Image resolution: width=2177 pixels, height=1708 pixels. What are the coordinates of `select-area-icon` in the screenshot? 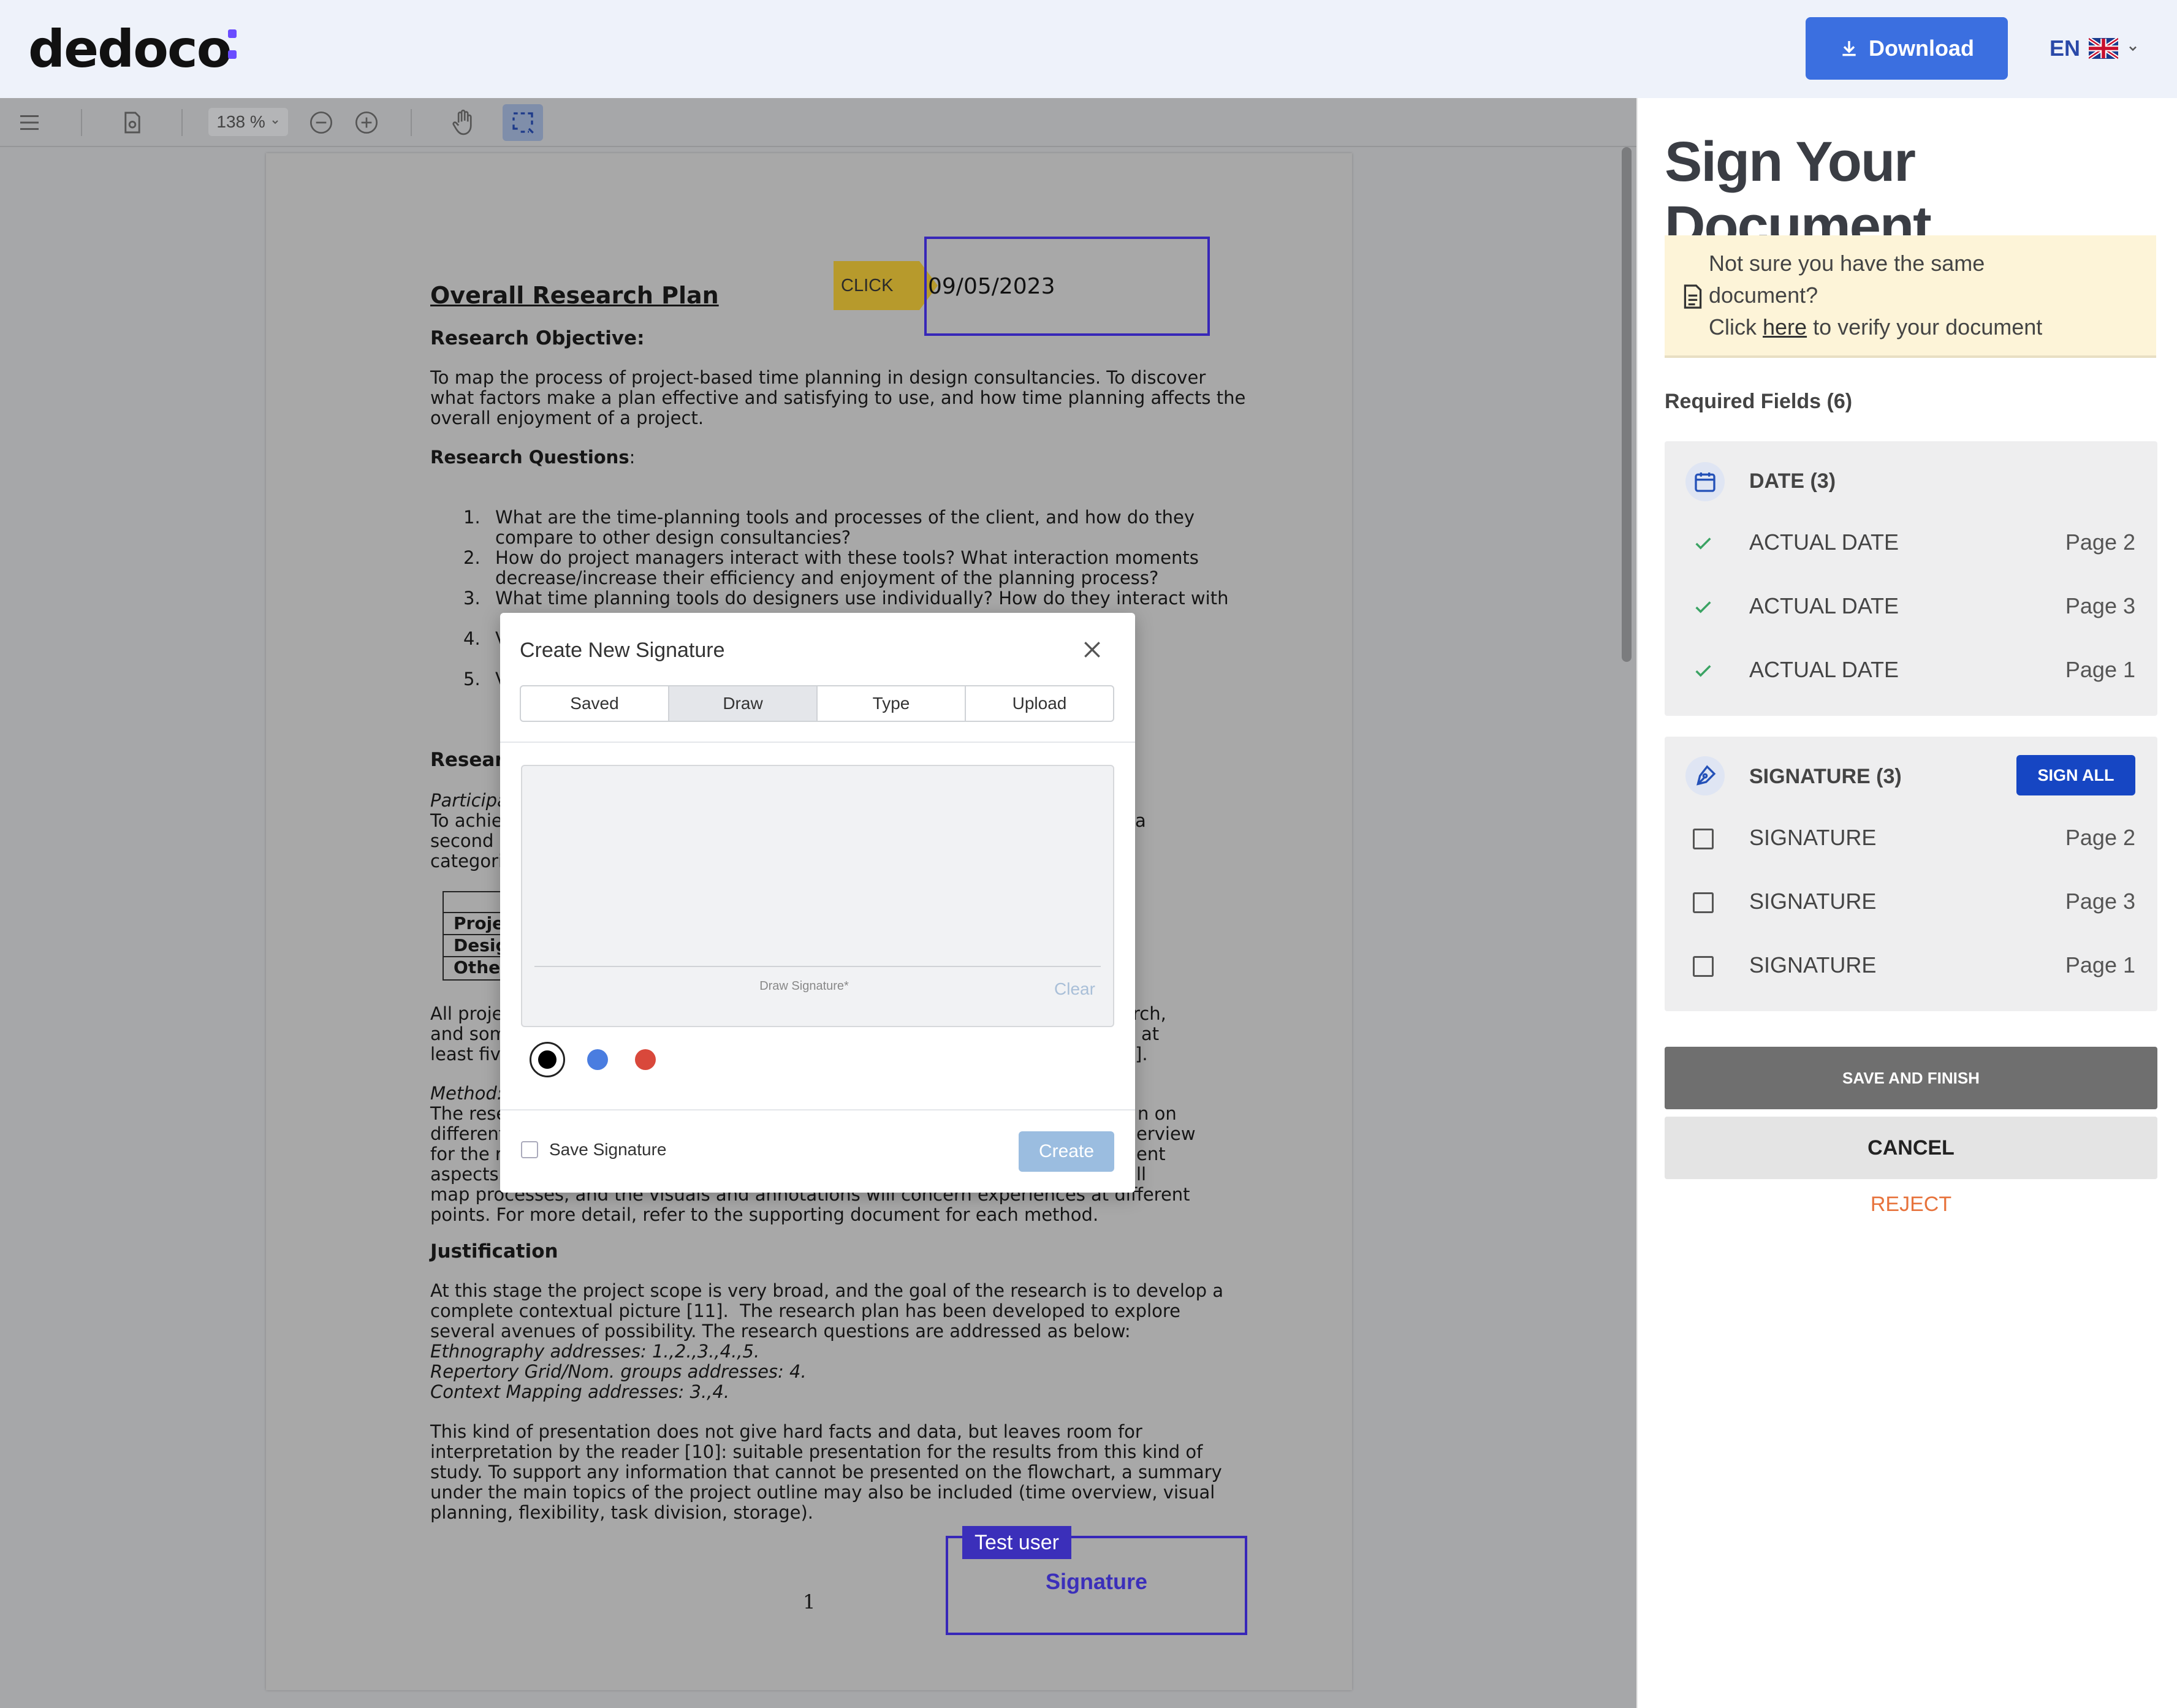 It's located at (523, 122).